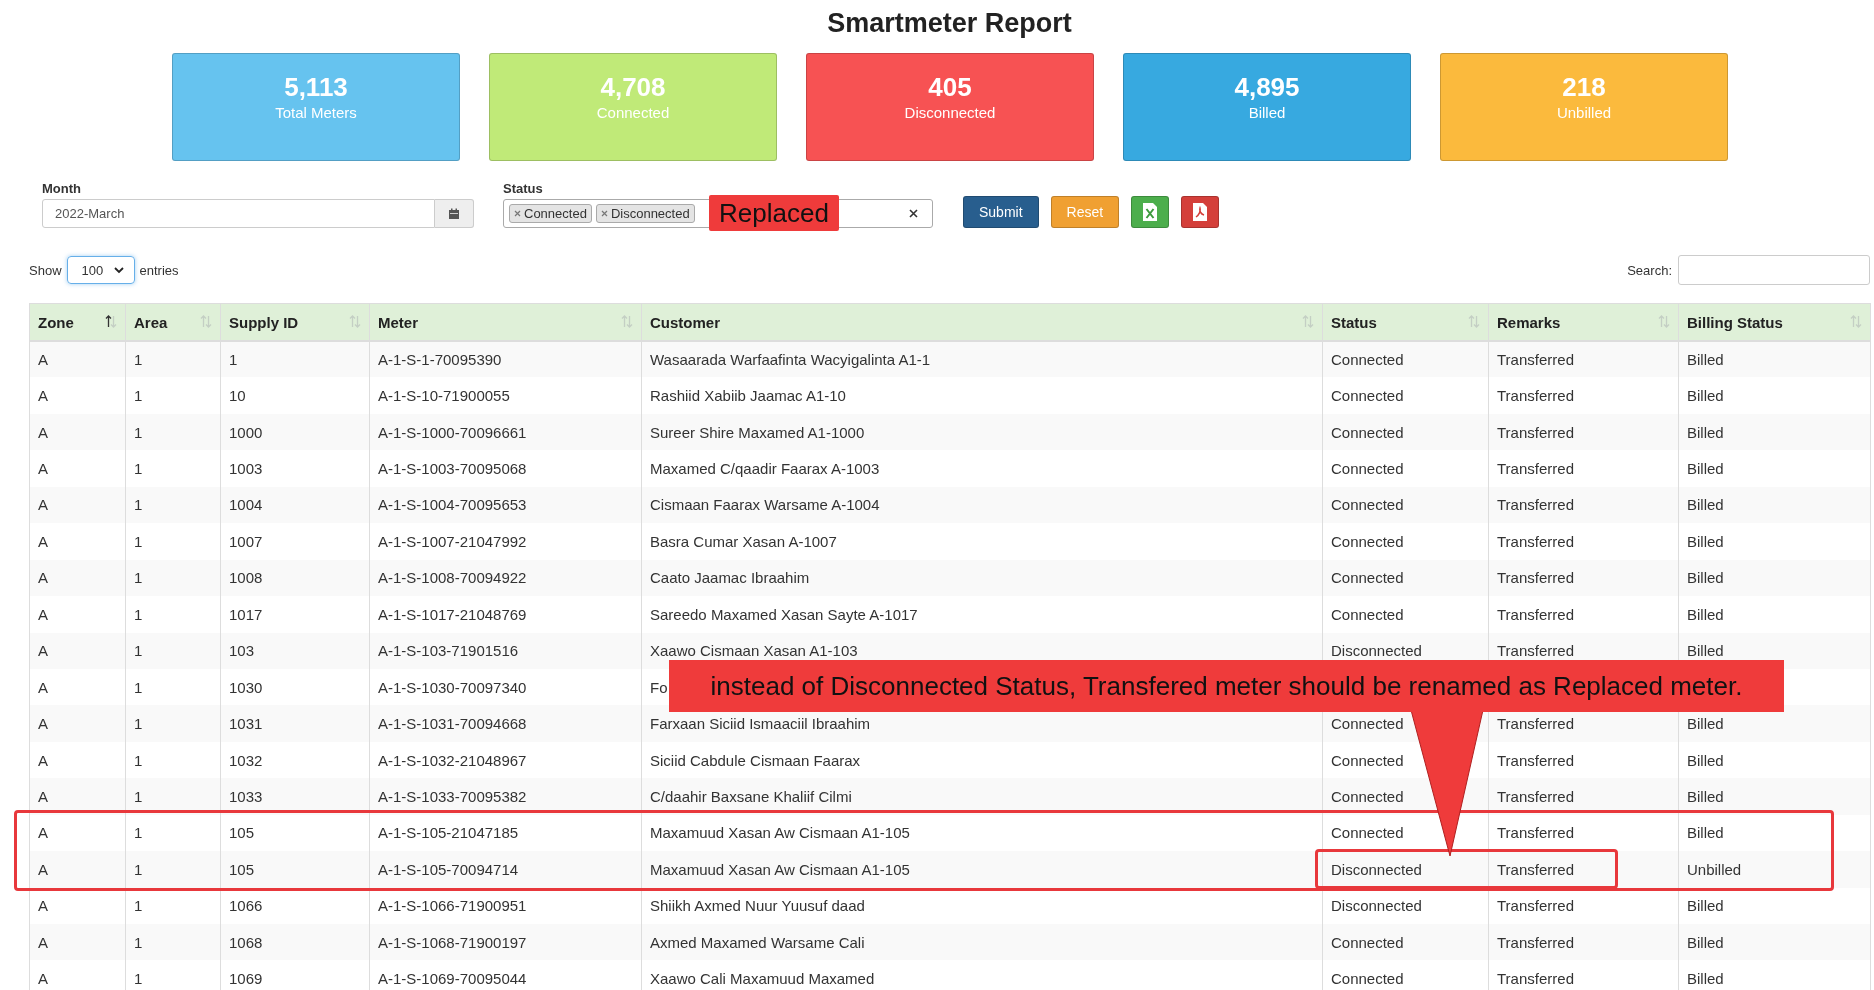  Describe the element at coordinates (77, 322) in the screenshot. I see `column-header: Zone` at that location.